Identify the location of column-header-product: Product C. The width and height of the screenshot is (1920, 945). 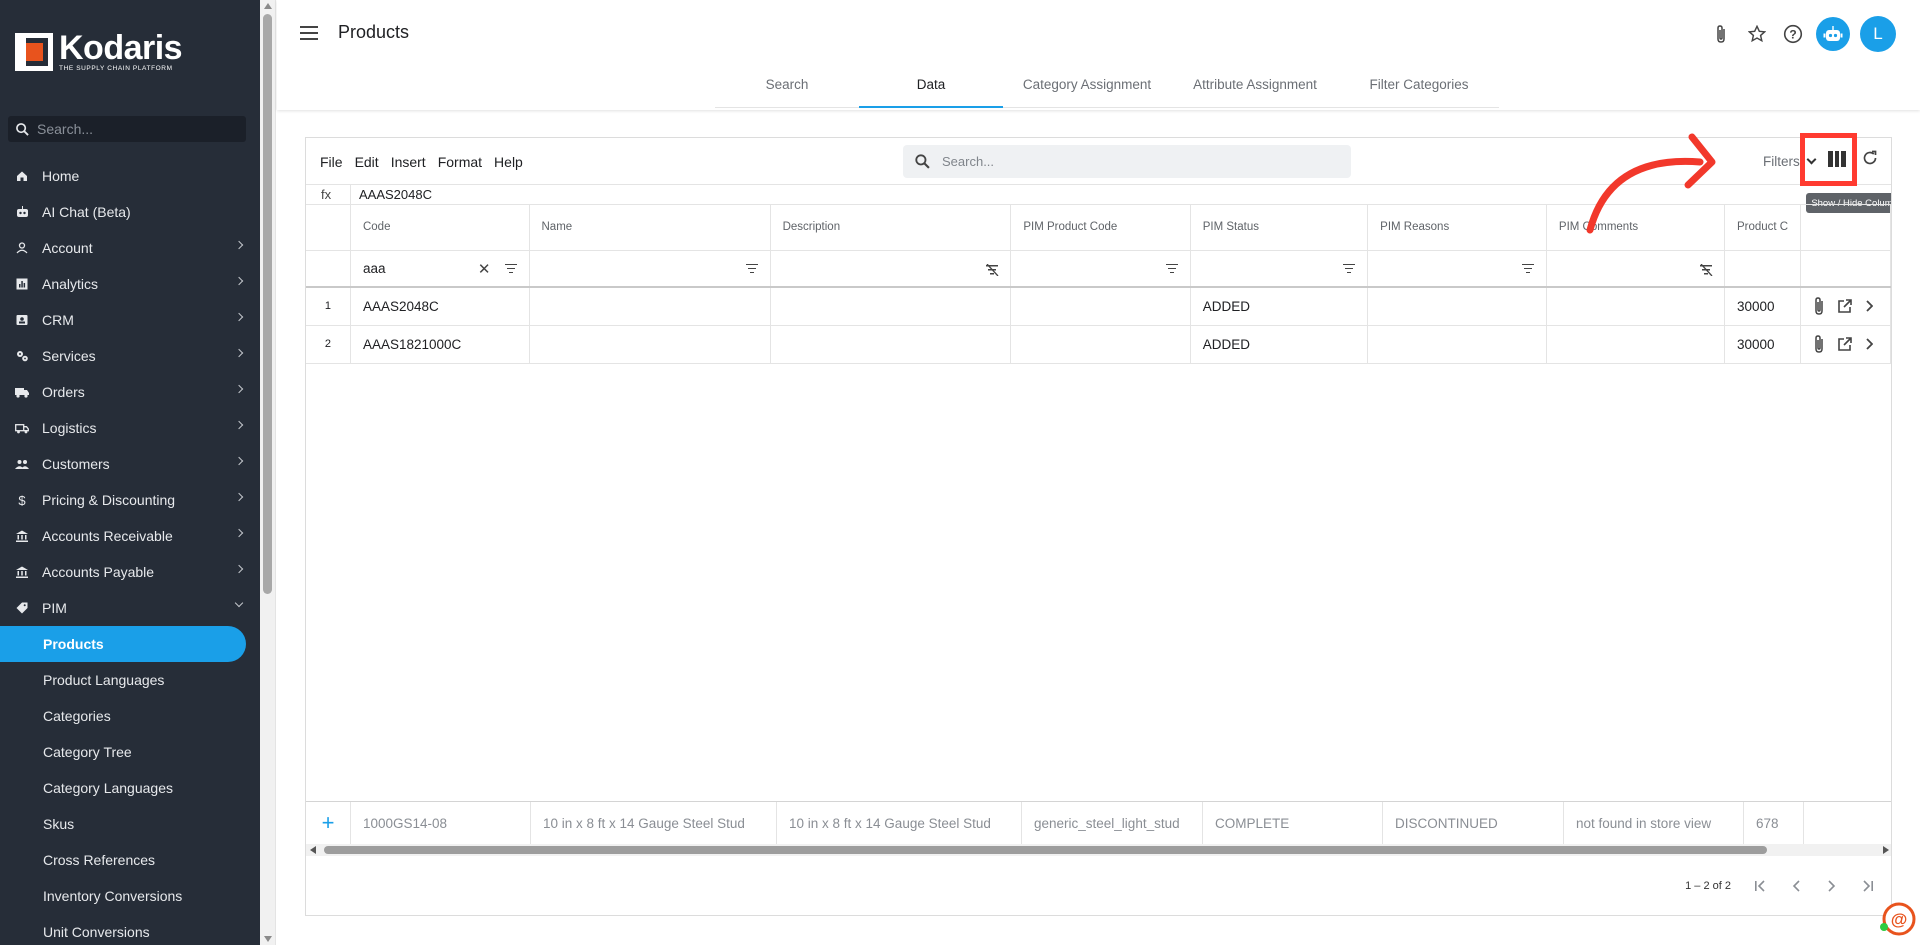
(1763, 228).